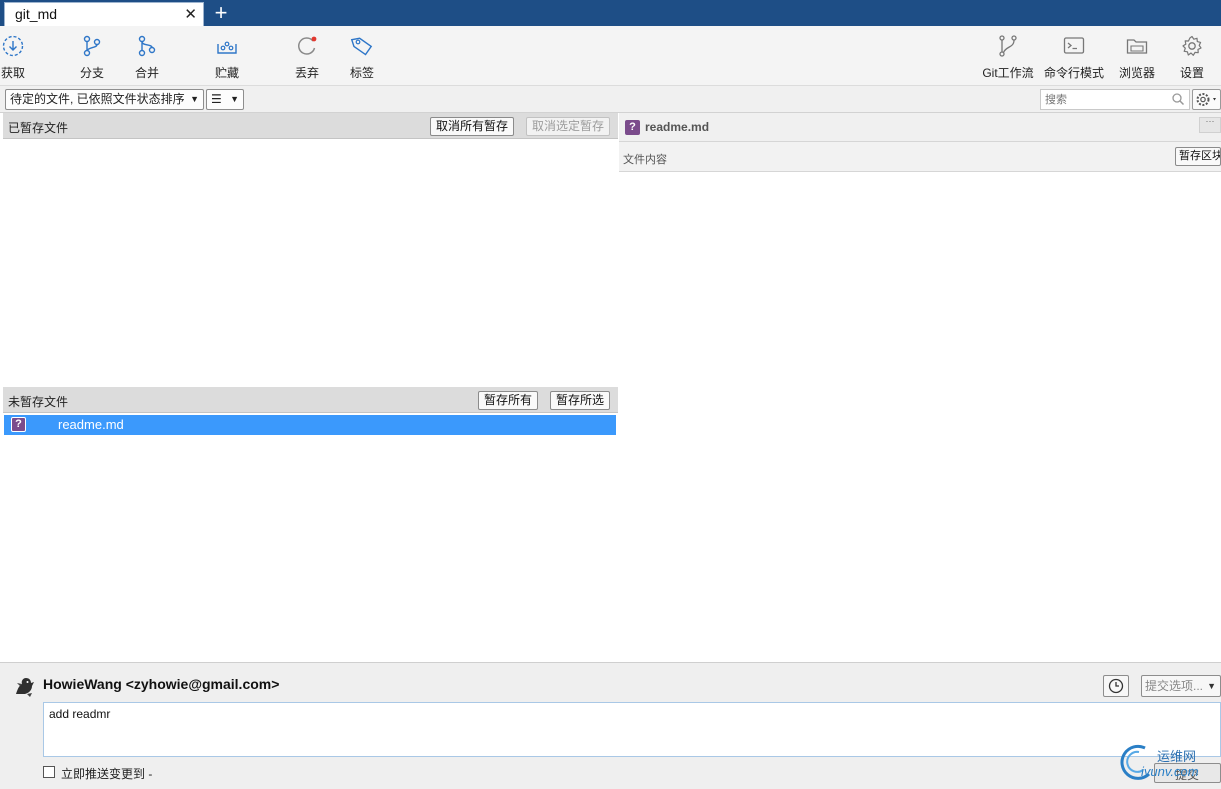 The width and height of the screenshot is (1221, 789). What do you see at coordinates (104, 14) in the screenshot?
I see `tab-git-md: git_md ✕` at bounding box center [104, 14].